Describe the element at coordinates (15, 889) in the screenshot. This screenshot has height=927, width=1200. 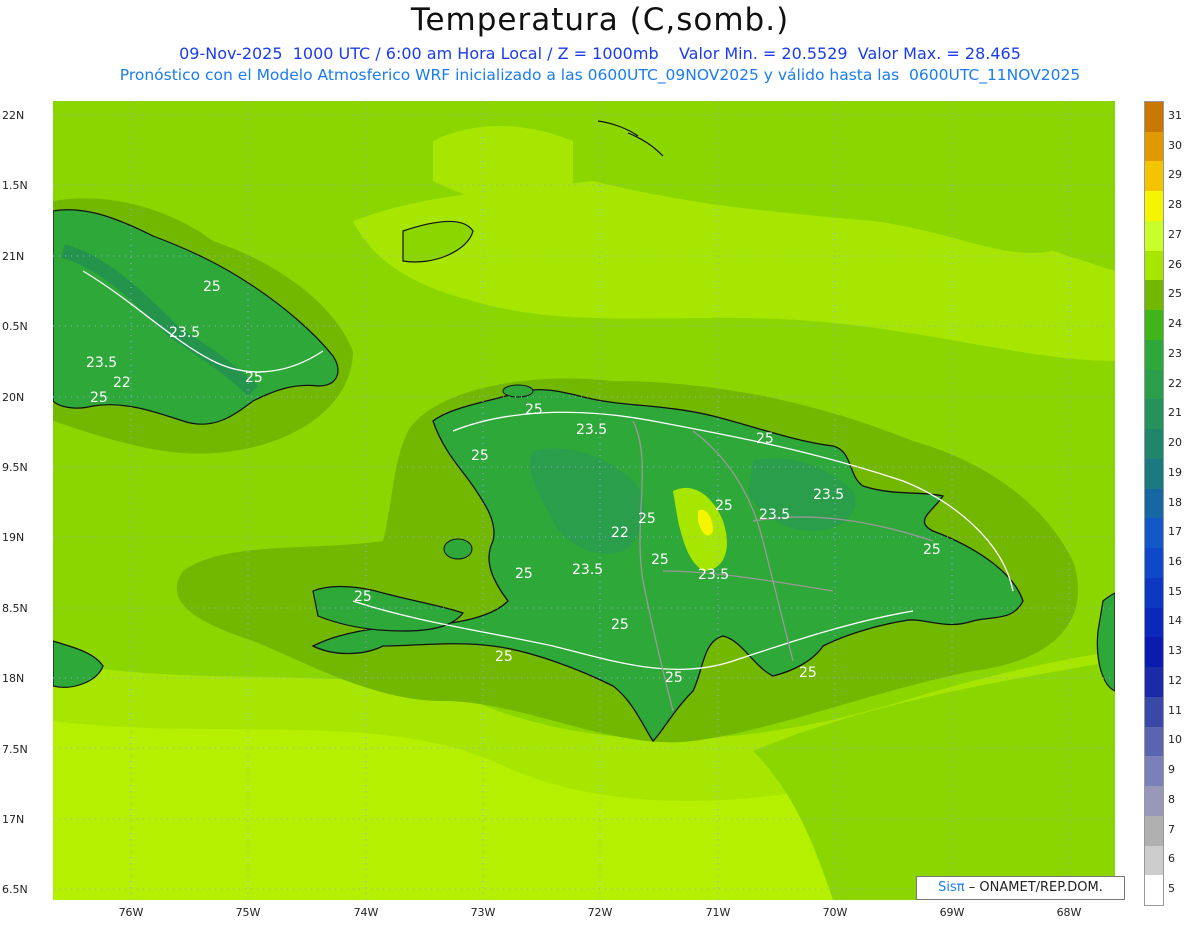
I see `lat-tick: 6.5N` at that location.